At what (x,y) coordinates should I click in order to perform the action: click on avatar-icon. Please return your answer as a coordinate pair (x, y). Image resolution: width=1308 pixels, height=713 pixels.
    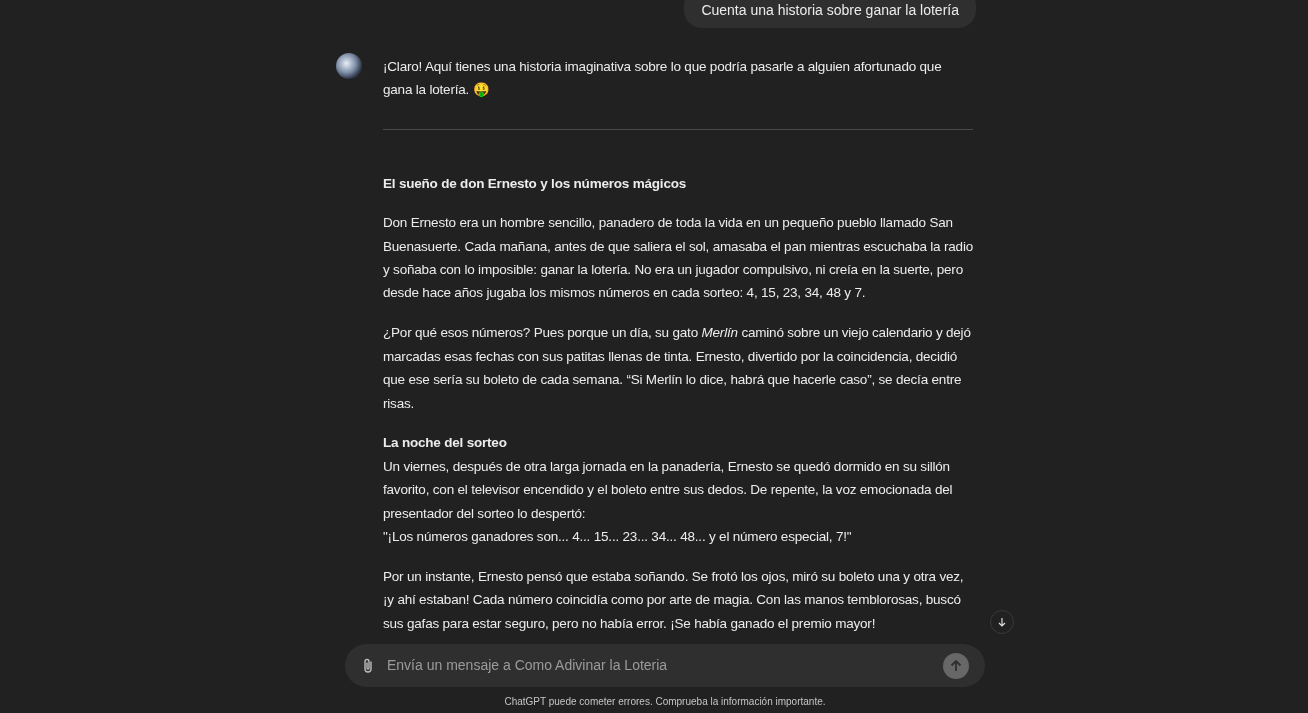
    Looking at the image, I should click on (349, 66).